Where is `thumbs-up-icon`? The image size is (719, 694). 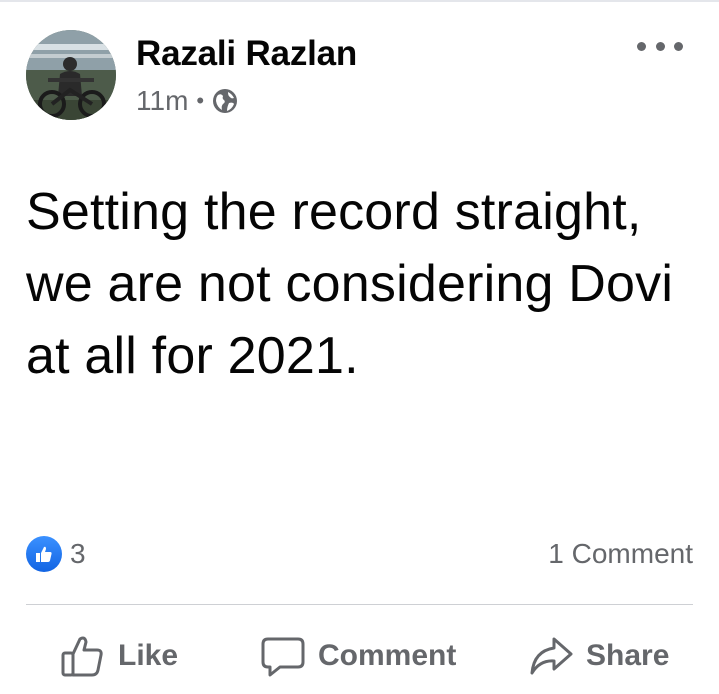
thumbs-up-icon is located at coordinates (82, 656).